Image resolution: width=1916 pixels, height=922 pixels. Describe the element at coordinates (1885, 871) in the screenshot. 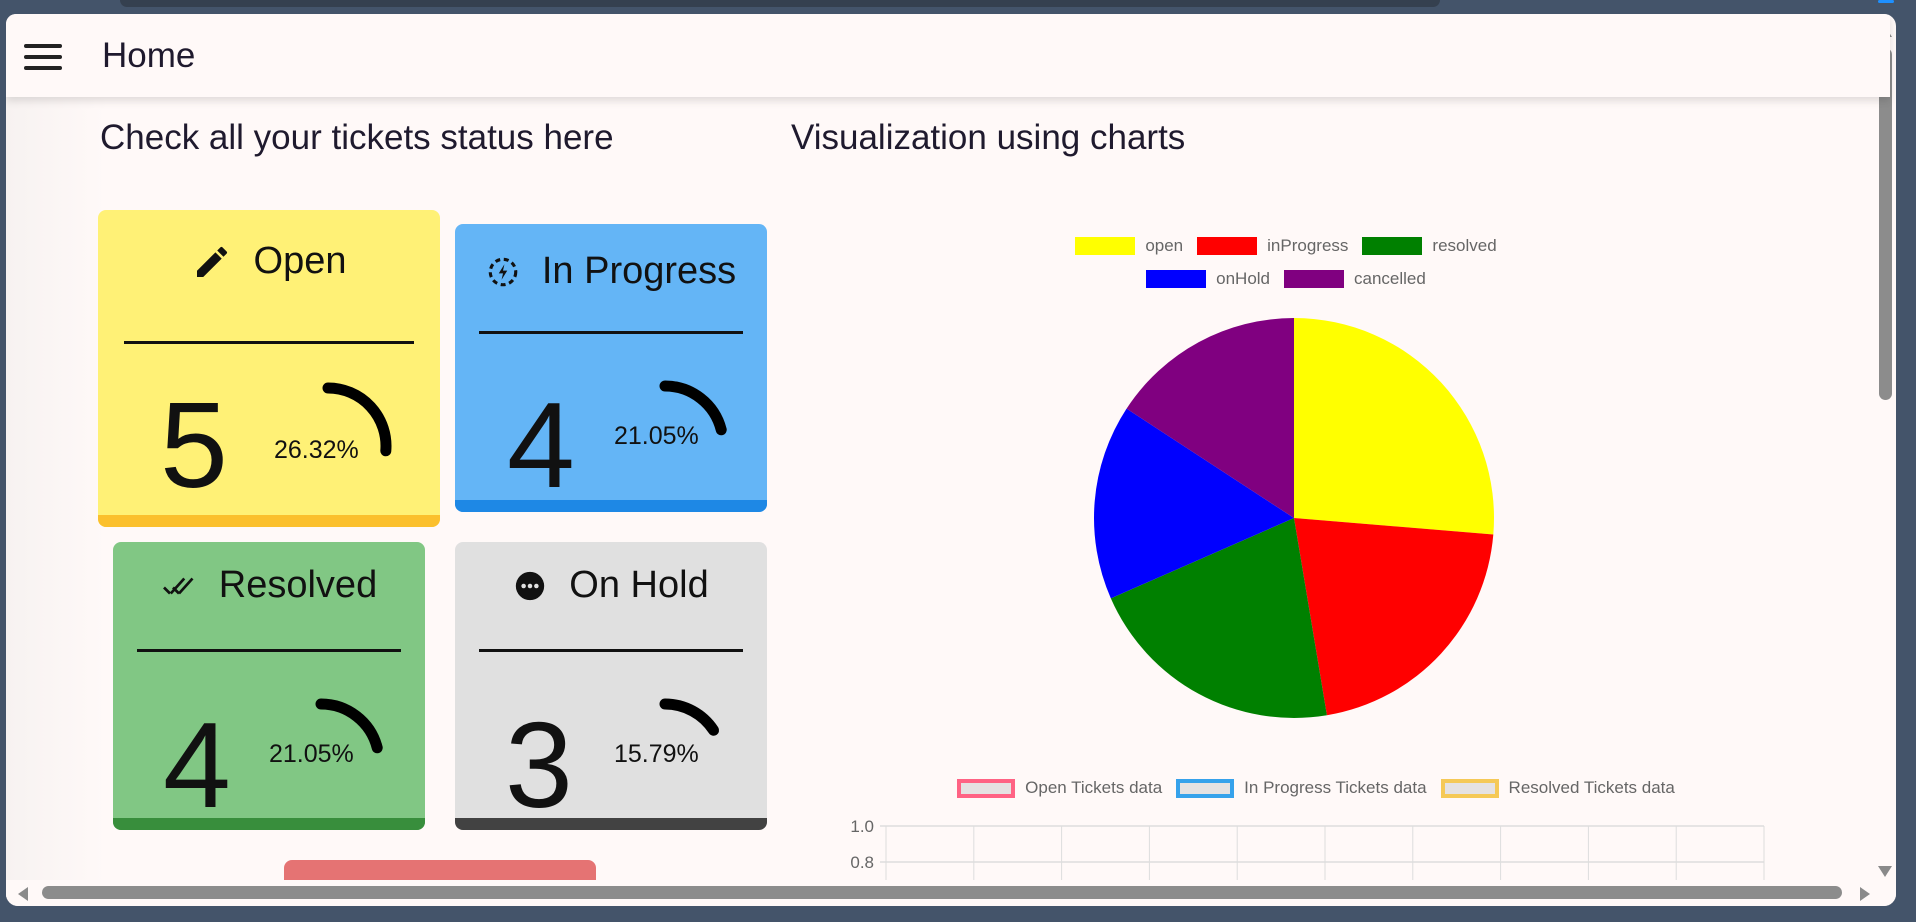

I see `scroll-down-arrow-icon` at that location.